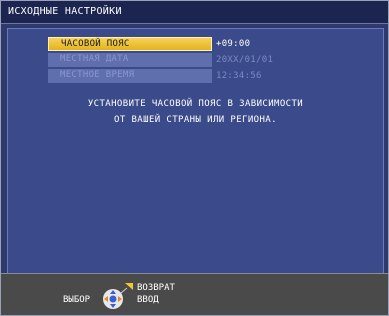 Image resolution: width=389 pixels, height=316 pixels. Describe the element at coordinates (194, 294) in the screenshot. I see `footer-hints: ВЫБОР ВОЗВРАТ ВВОД` at that location.